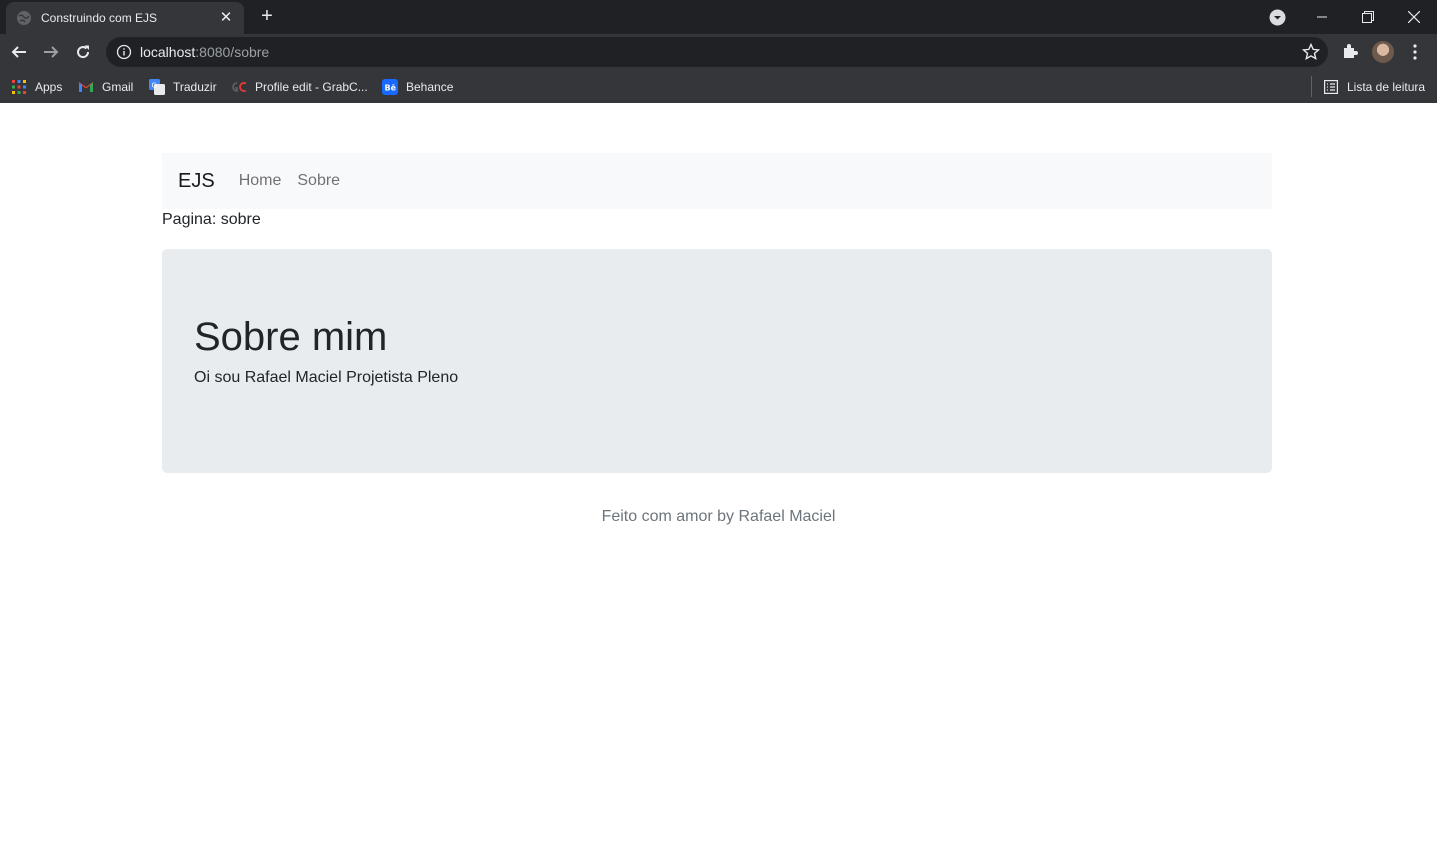  What do you see at coordinates (168, 52) in the screenshot?
I see `url-host: localhost` at bounding box center [168, 52].